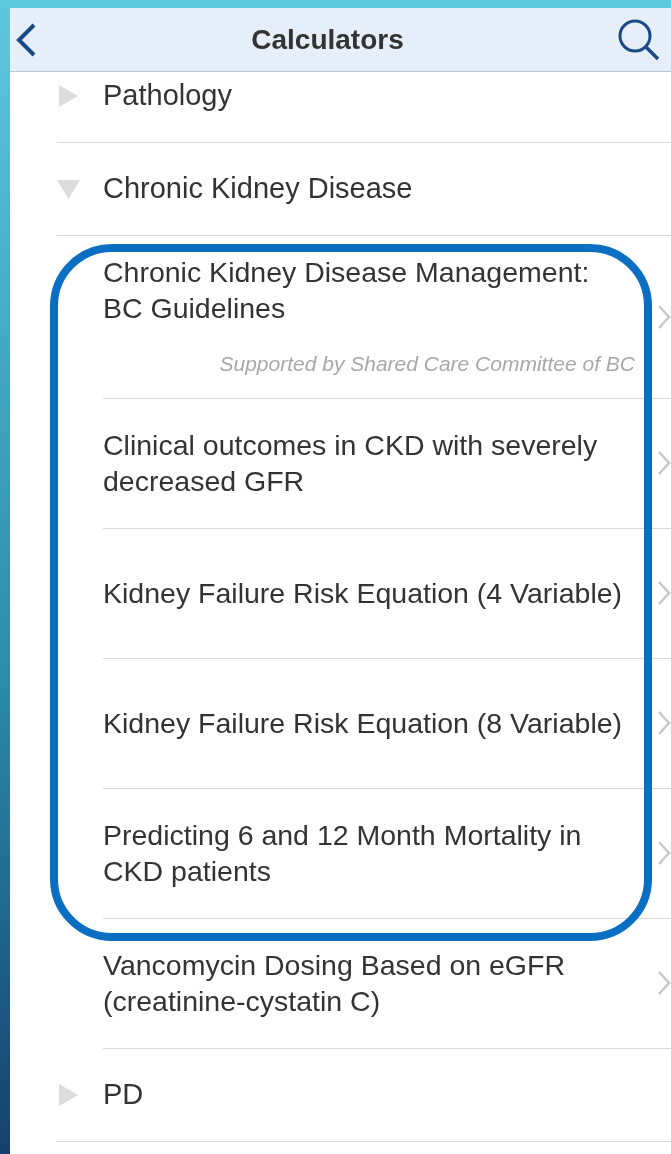 This screenshot has height=1154, width=671. Describe the element at coordinates (343, 853) in the screenshot. I see `item-title: Predicting 6 and 12 Month Mortality in CKD patients` at that location.